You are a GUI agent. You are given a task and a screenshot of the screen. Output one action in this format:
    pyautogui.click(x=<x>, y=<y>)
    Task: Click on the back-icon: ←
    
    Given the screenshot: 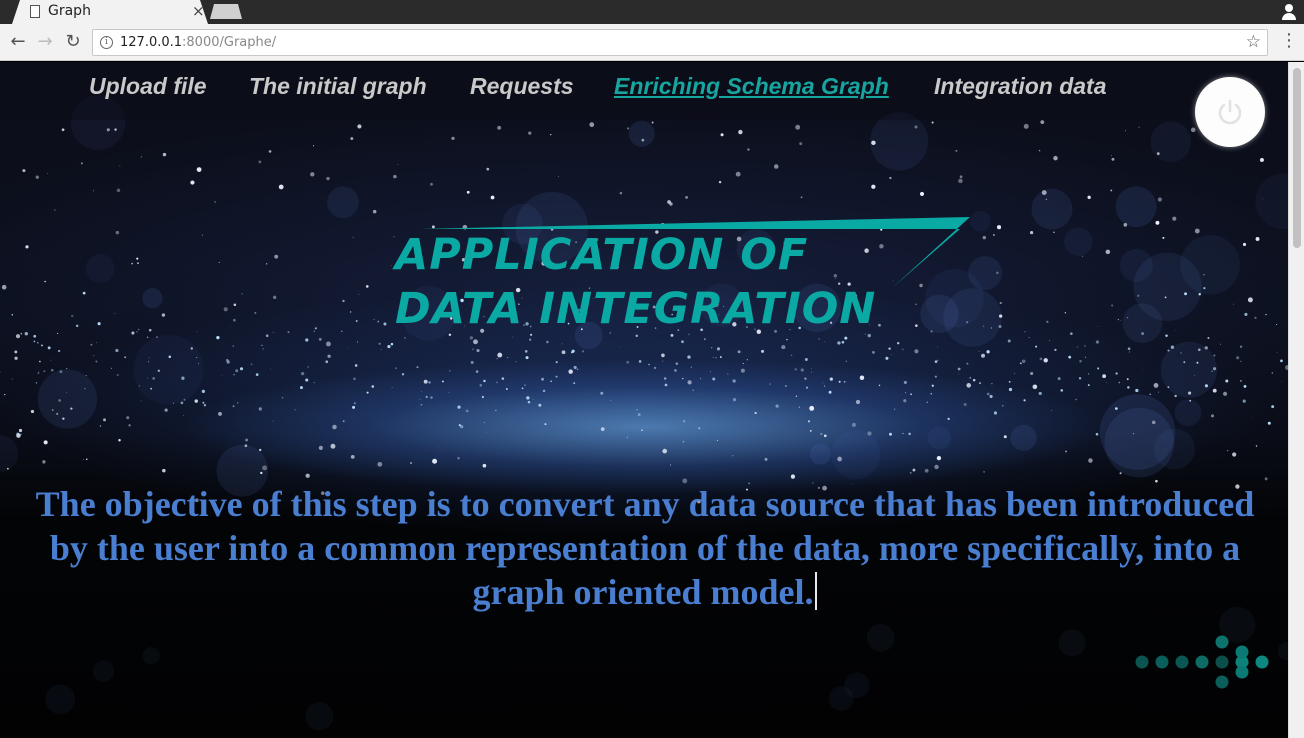 What is the action you would take?
    pyautogui.click(x=18, y=42)
    